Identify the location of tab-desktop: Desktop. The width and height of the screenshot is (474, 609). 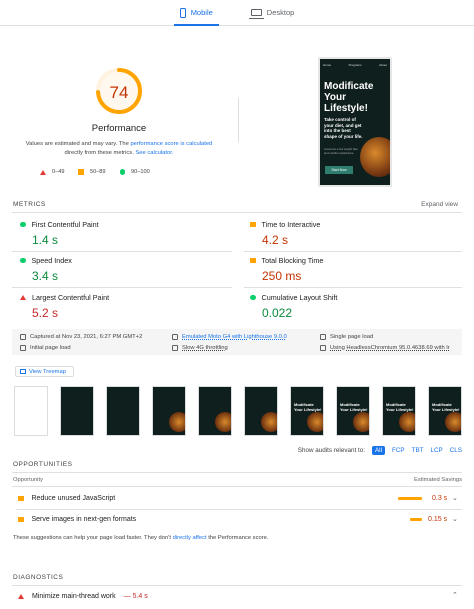
(273, 12).